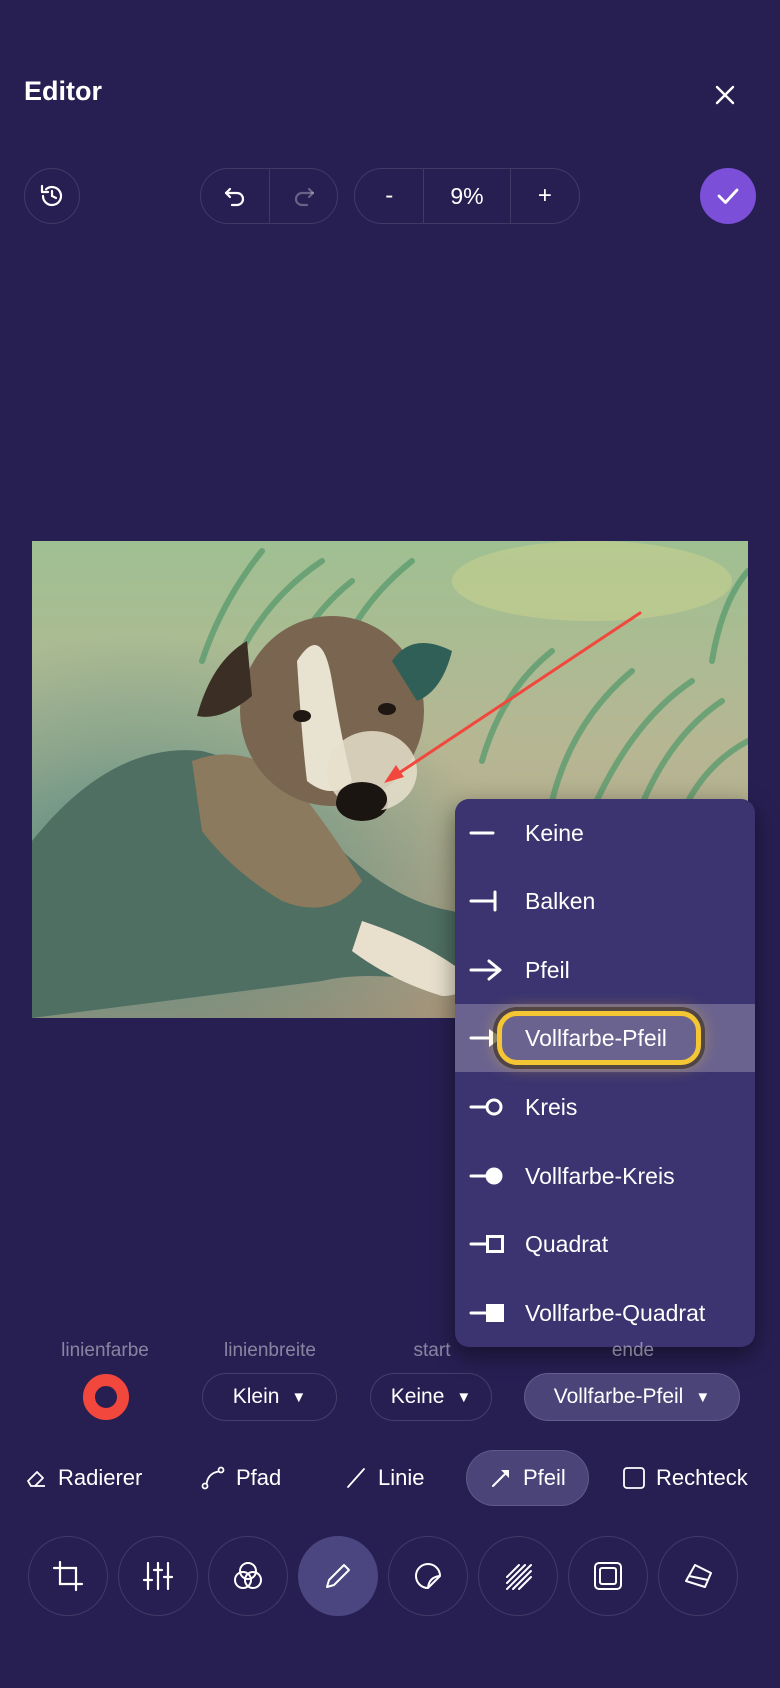  What do you see at coordinates (600, 1175) in the screenshot?
I see `menu-item-label: Vollfarbe-Kreis` at bounding box center [600, 1175].